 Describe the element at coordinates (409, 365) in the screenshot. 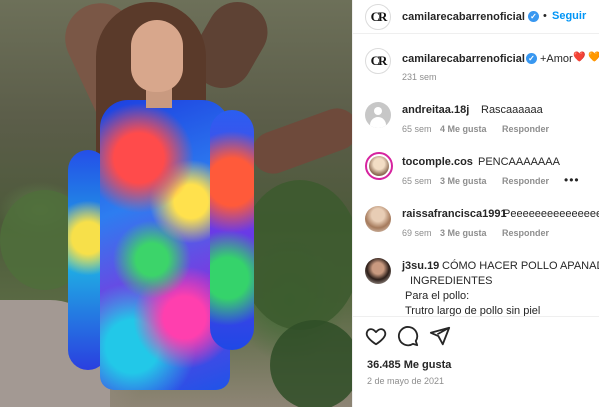

I see `likes-count: 36.485 Me gusta` at that location.